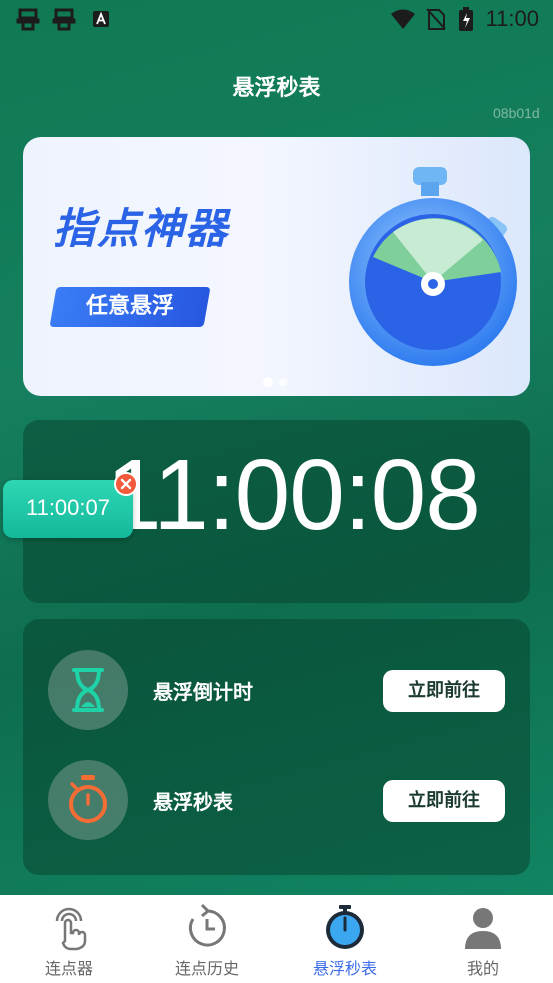 The width and height of the screenshot is (553, 983). I want to click on floating-timer-time: 11:00:07, so click(67, 507).